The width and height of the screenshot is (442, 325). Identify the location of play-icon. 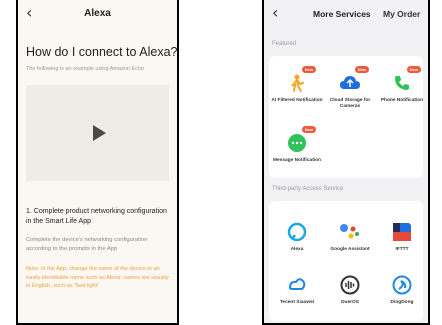
(99, 133).